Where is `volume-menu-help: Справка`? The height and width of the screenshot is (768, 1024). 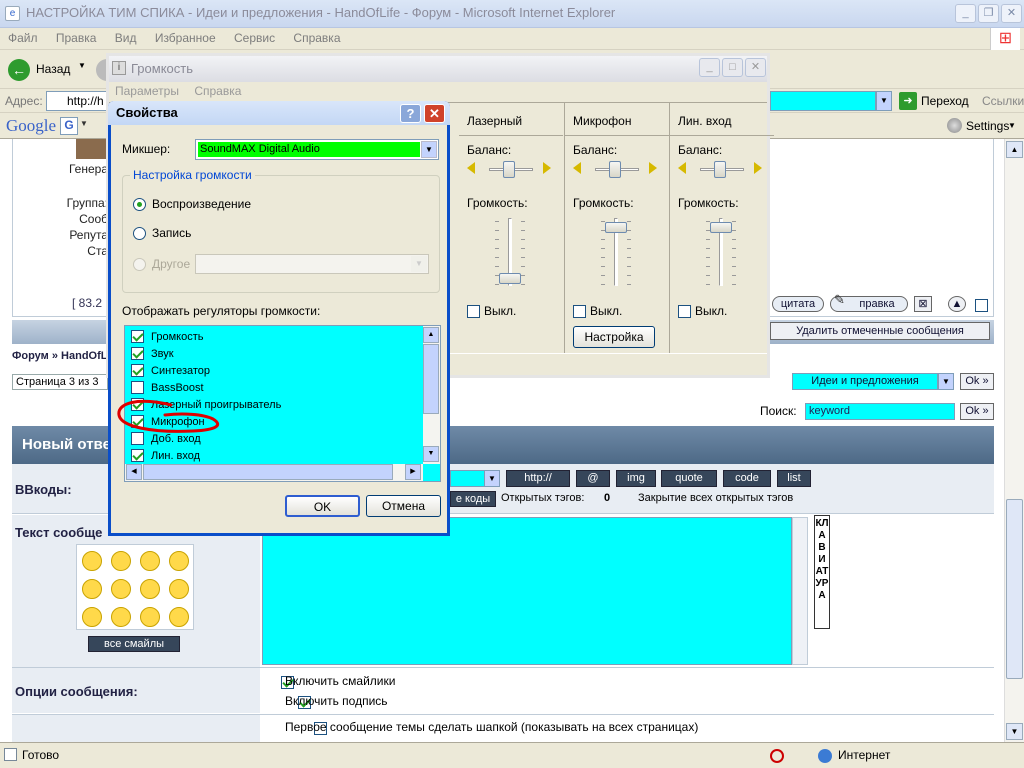
volume-menu-help: Справка is located at coordinates (217, 91).